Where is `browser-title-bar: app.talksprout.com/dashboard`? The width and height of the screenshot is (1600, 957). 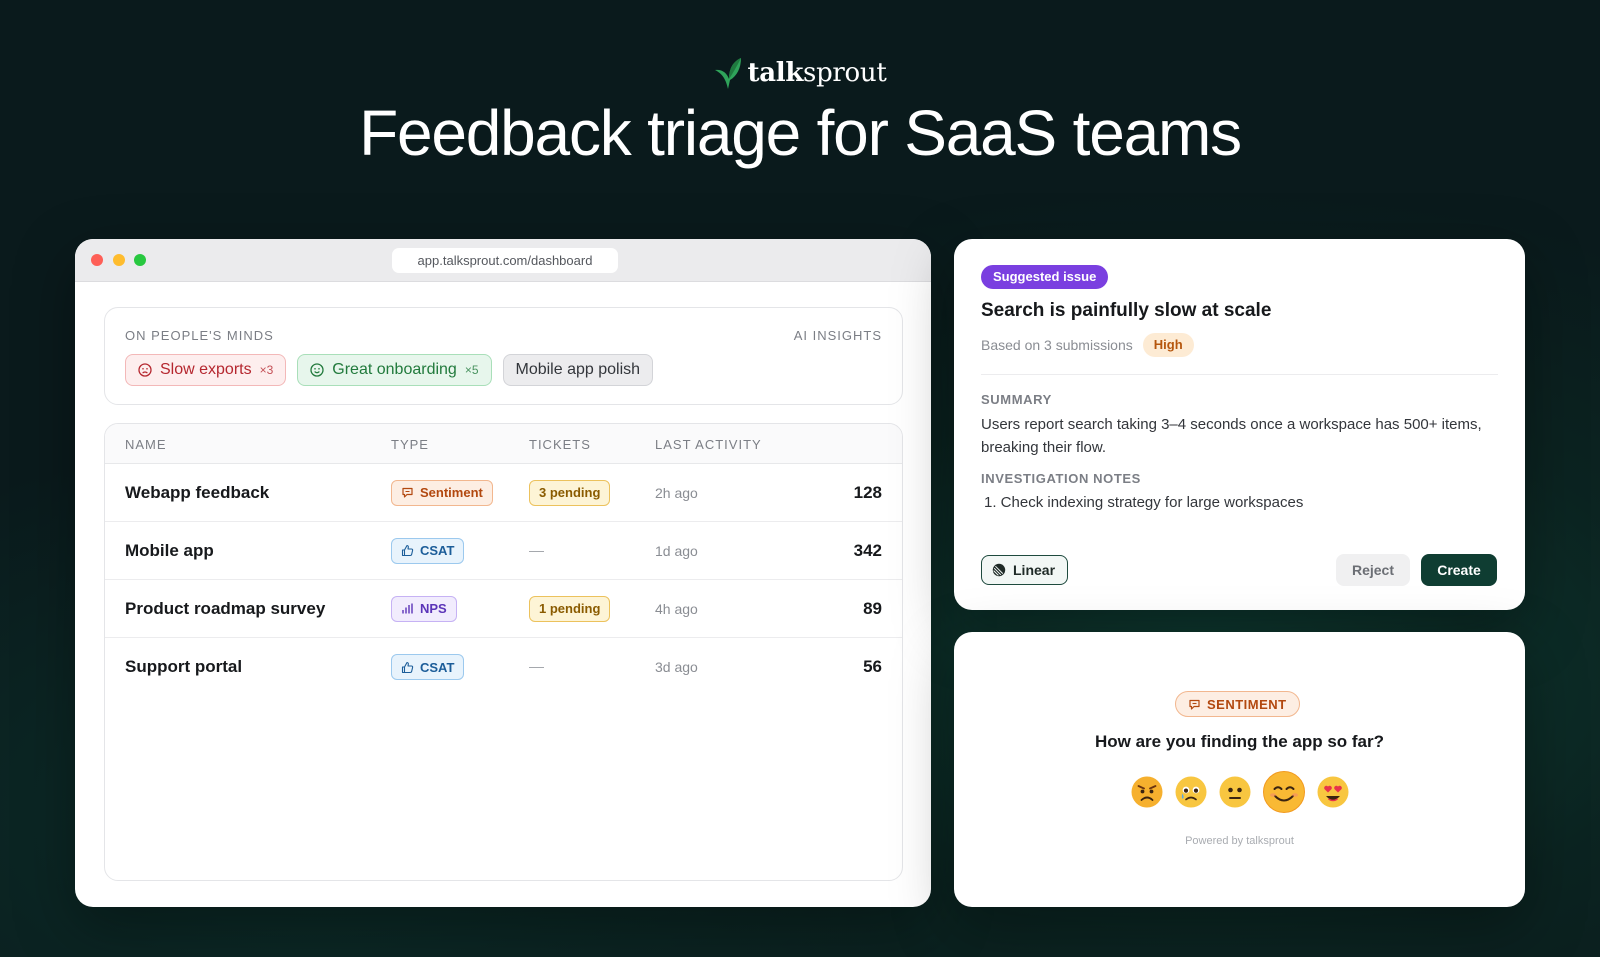 browser-title-bar: app.talksprout.com/dashboard is located at coordinates (503, 260).